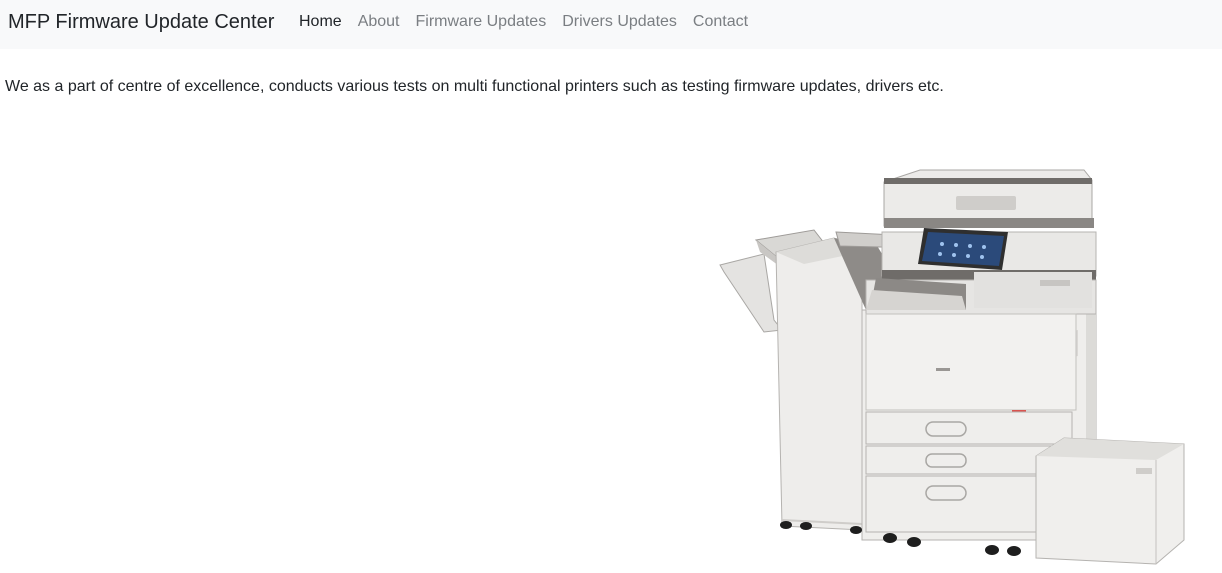 This screenshot has height=573, width=1222. What do you see at coordinates (141, 22) in the screenshot?
I see `brand-link: MFP Firmware Update Center` at bounding box center [141, 22].